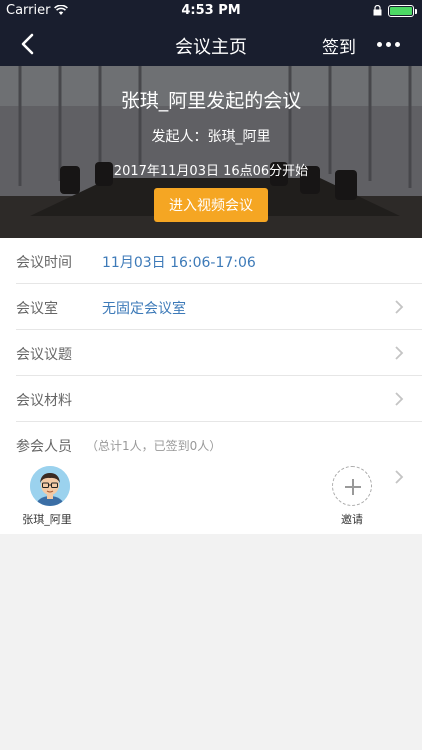 This screenshot has height=750, width=422. What do you see at coordinates (352, 486) in the screenshot?
I see `plus-icon` at bounding box center [352, 486].